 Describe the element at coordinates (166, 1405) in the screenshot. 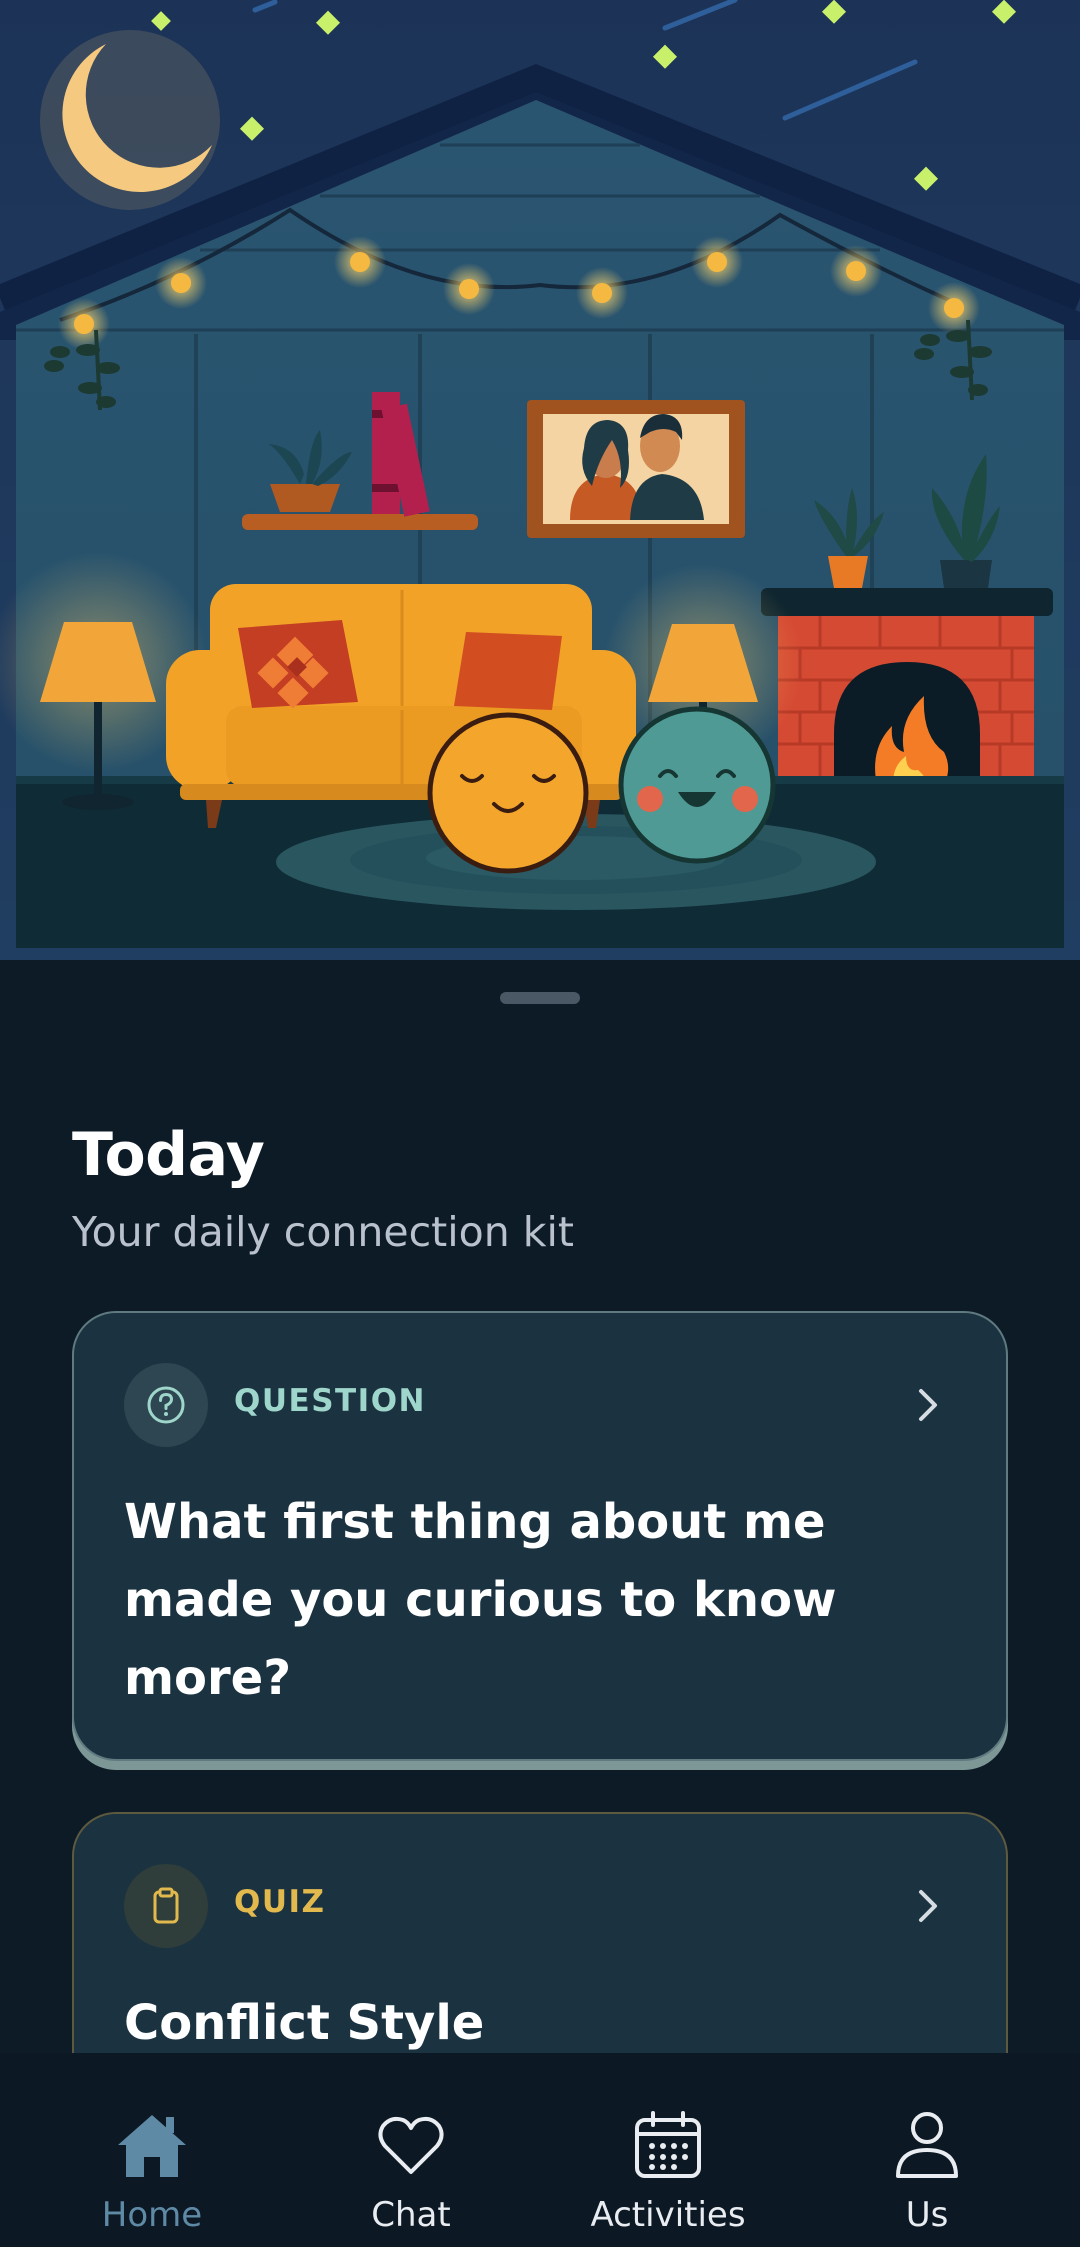

I see `question-circle-icon` at that location.